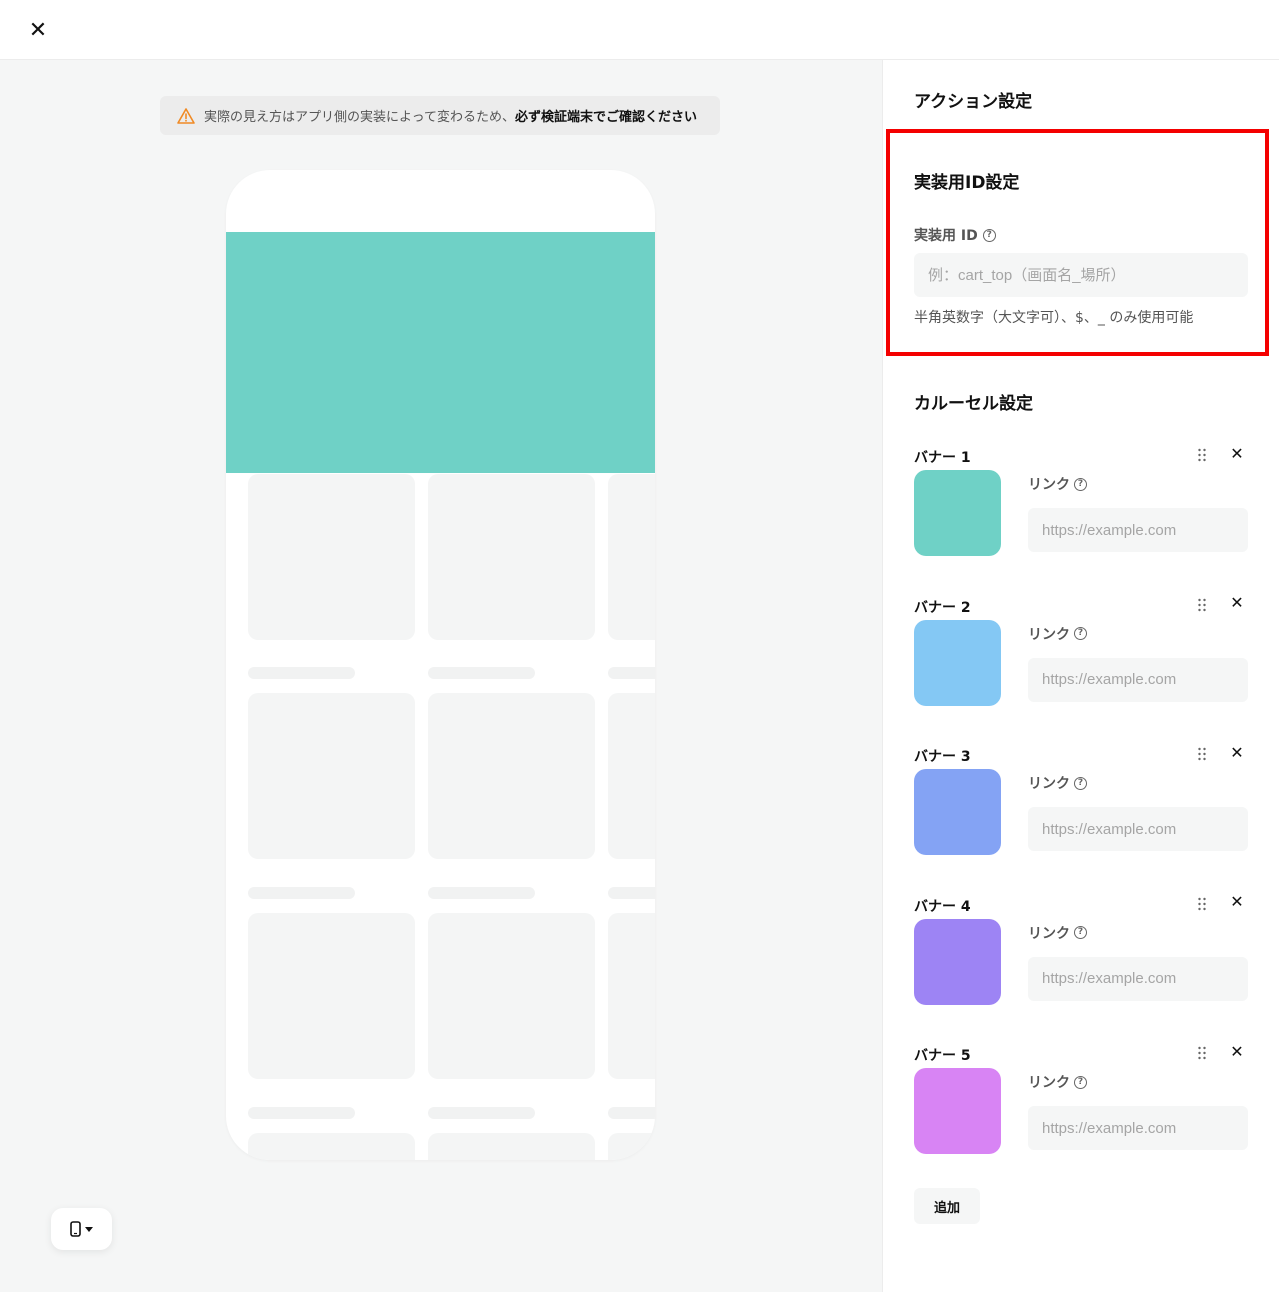  I want to click on banner-item: バナー 3 ✕ リンク?, so click(1081, 809).